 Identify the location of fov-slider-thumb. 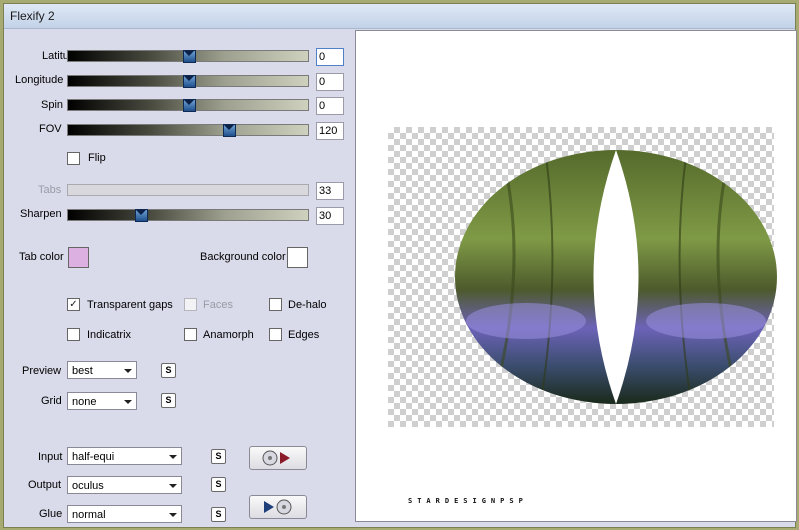
(230, 130).